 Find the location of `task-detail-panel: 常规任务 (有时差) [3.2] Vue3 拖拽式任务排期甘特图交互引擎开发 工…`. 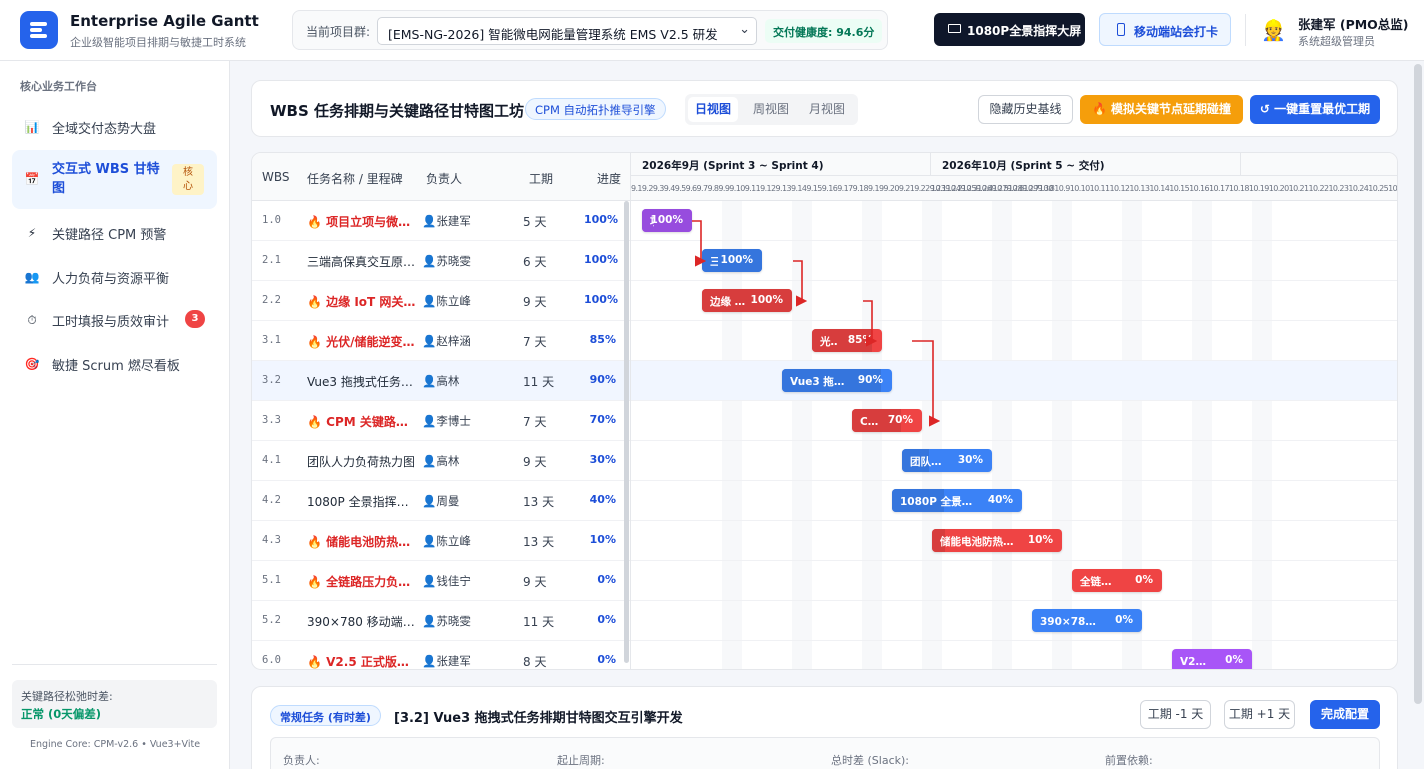

task-detail-panel: 常规任务 (有时差) [3.2] Vue3 拖拽式任务排期甘特图交互引擎开发 工… is located at coordinates (824, 727).